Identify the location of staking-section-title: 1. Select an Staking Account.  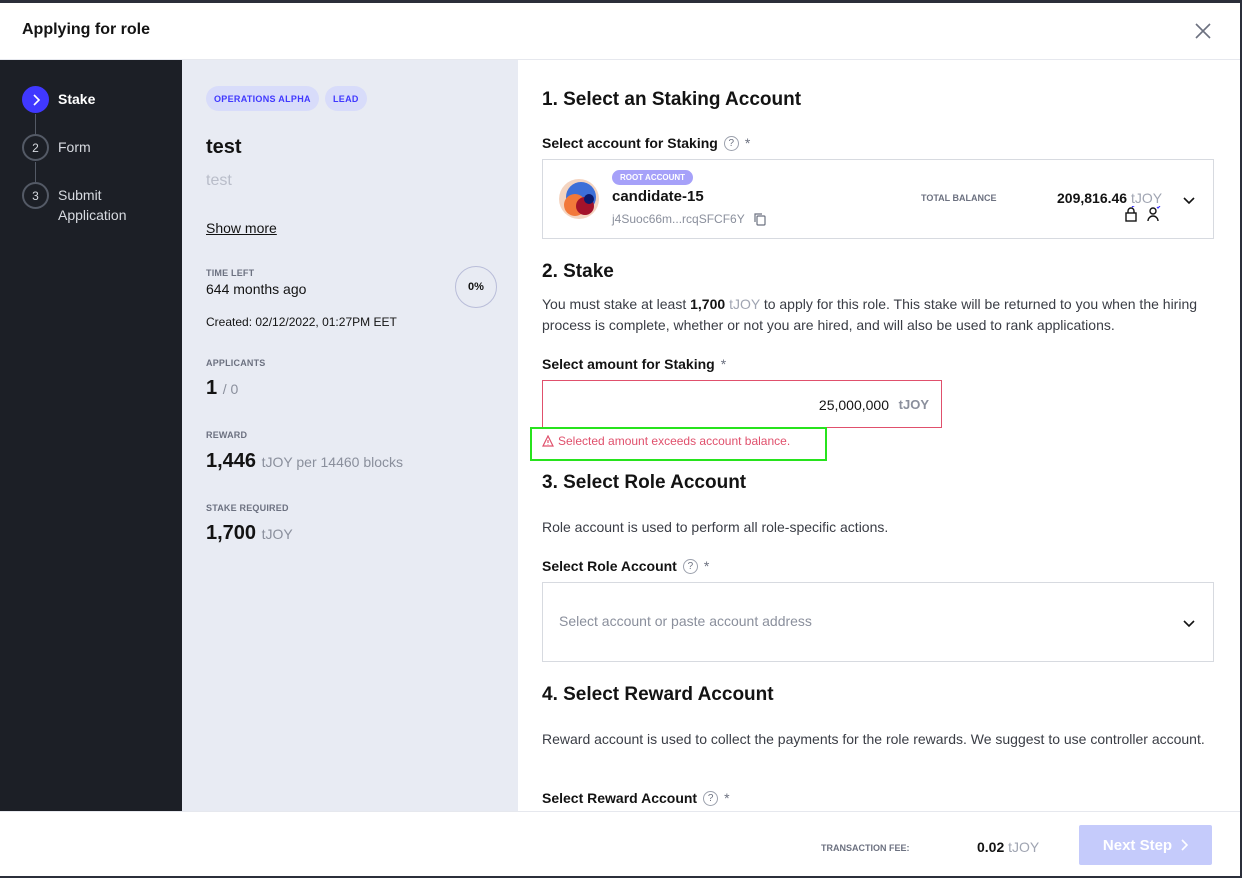
(672, 99).